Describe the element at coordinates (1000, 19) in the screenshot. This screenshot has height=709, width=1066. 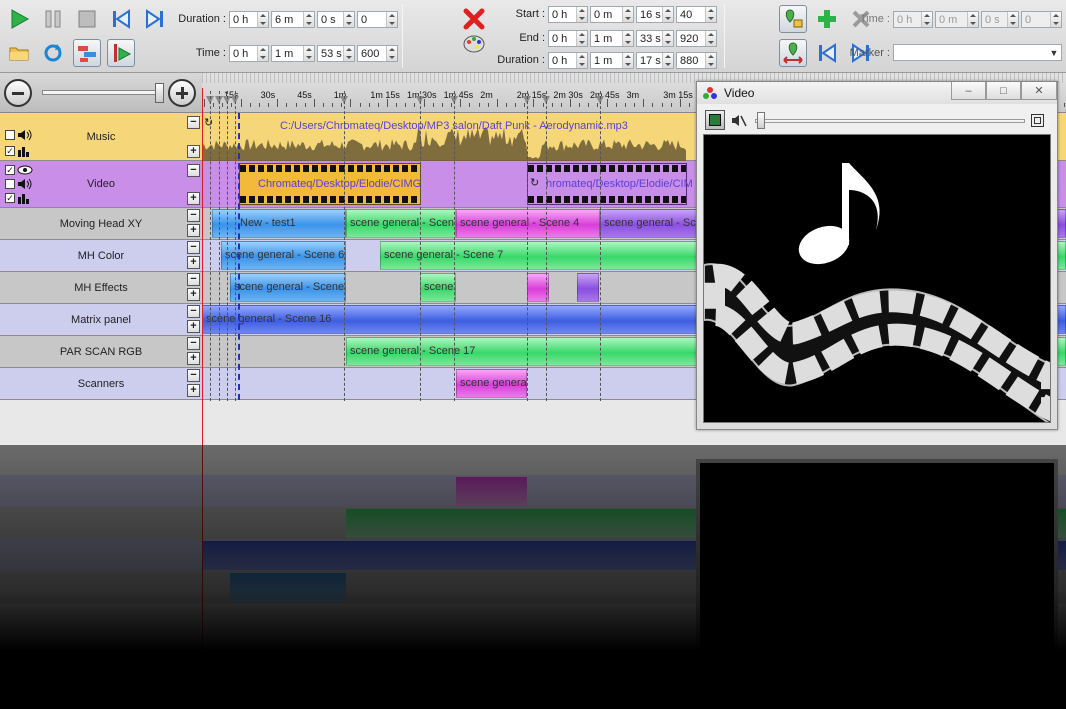
I see `marker-seconds-field: 0 s` at that location.